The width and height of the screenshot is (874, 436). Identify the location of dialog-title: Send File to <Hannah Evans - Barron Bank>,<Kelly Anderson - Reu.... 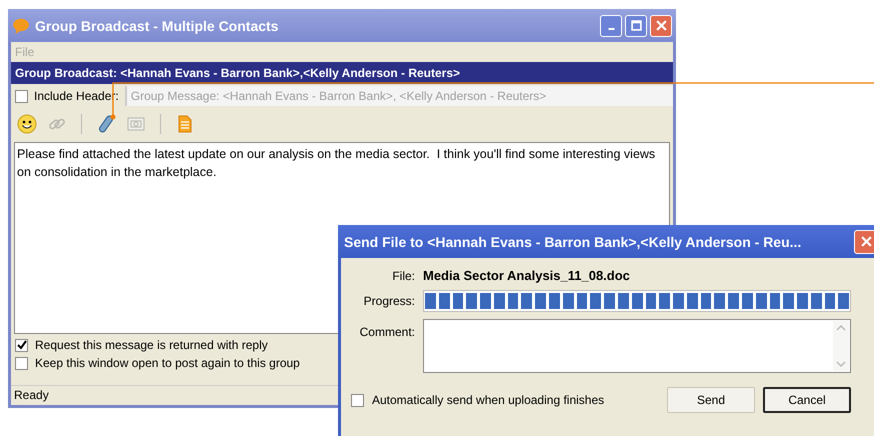
(573, 242).